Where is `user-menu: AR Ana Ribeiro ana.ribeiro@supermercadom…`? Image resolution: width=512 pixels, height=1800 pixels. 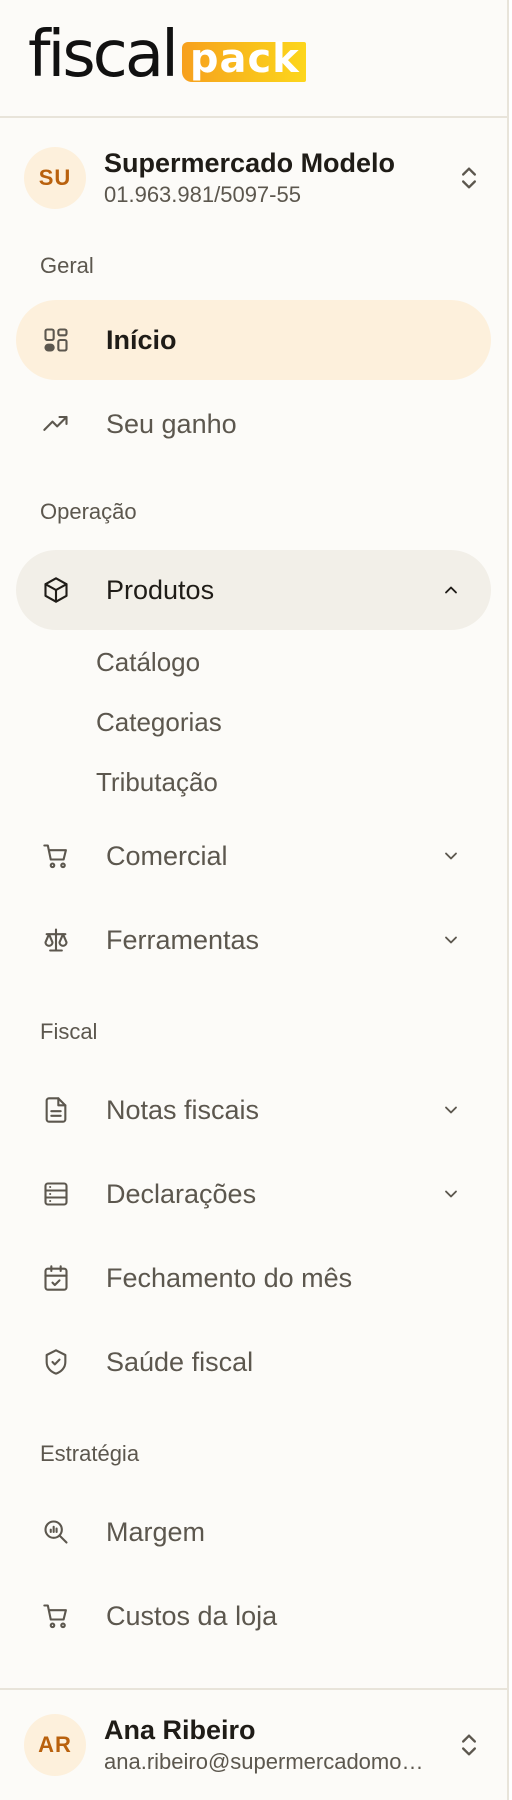
user-menu: AR Ana Ribeiro ana.ribeiro@supermercadom… is located at coordinates (253, 1744).